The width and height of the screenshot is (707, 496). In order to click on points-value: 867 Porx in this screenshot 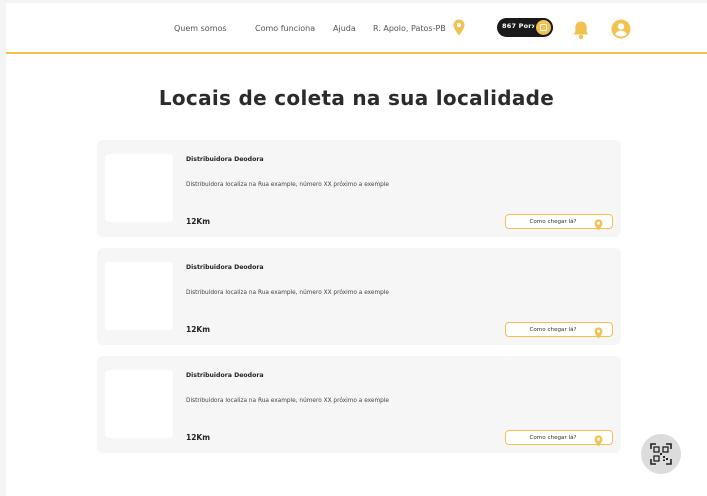, I will do `click(519, 26)`.